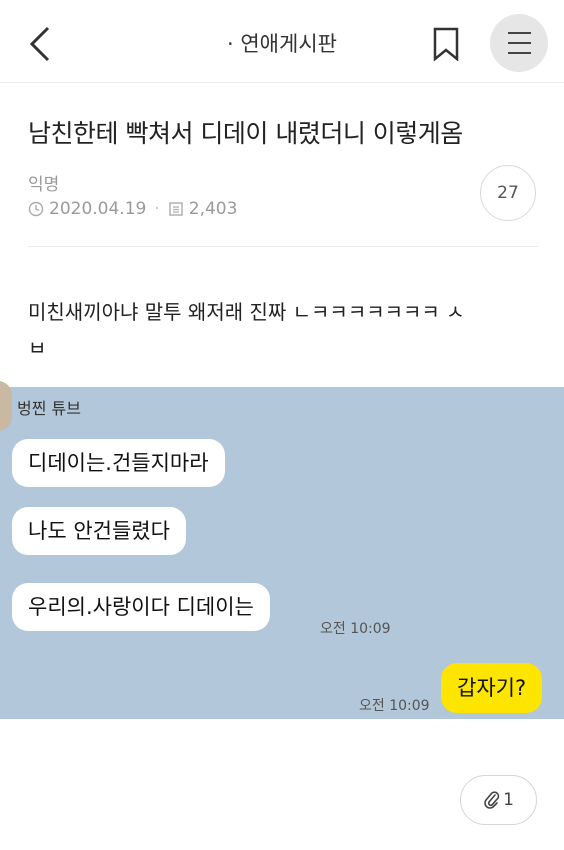 The width and height of the screenshot is (564, 850). I want to click on header-divider, so click(282, 82).